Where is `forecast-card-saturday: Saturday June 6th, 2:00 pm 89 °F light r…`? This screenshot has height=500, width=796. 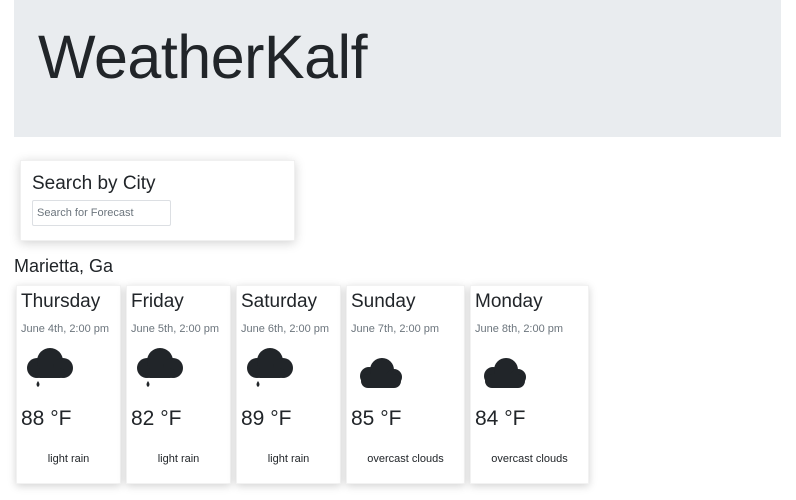
forecast-card-saturday: Saturday June 6th, 2:00 pm 89 °F light r… is located at coordinates (288, 384).